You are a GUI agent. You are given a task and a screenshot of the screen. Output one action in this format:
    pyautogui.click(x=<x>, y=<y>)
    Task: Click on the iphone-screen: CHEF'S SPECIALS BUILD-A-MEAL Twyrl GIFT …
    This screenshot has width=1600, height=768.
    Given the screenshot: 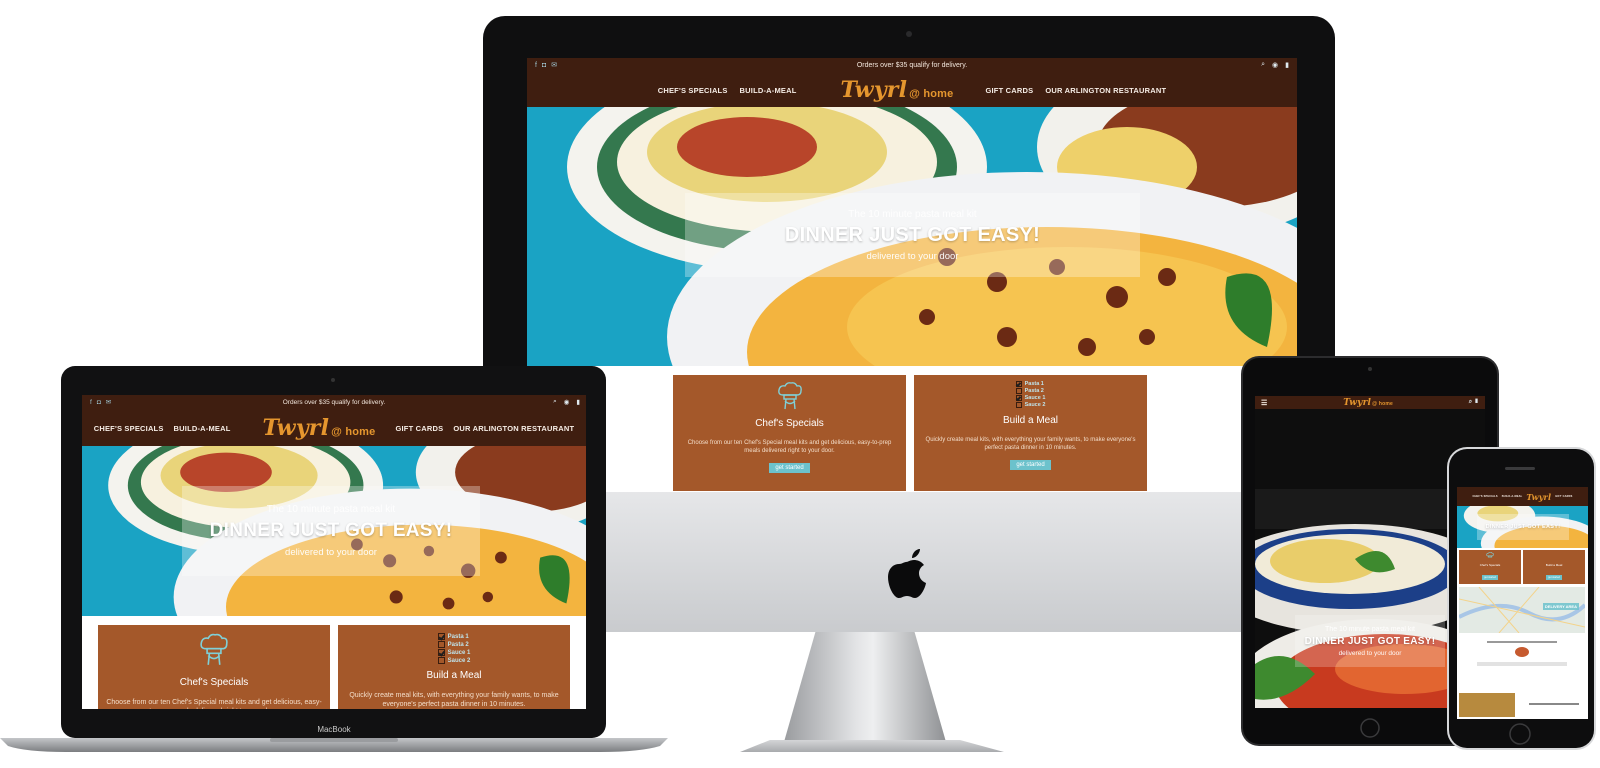 What is the action you would take?
    pyautogui.click(x=1522, y=603)
    